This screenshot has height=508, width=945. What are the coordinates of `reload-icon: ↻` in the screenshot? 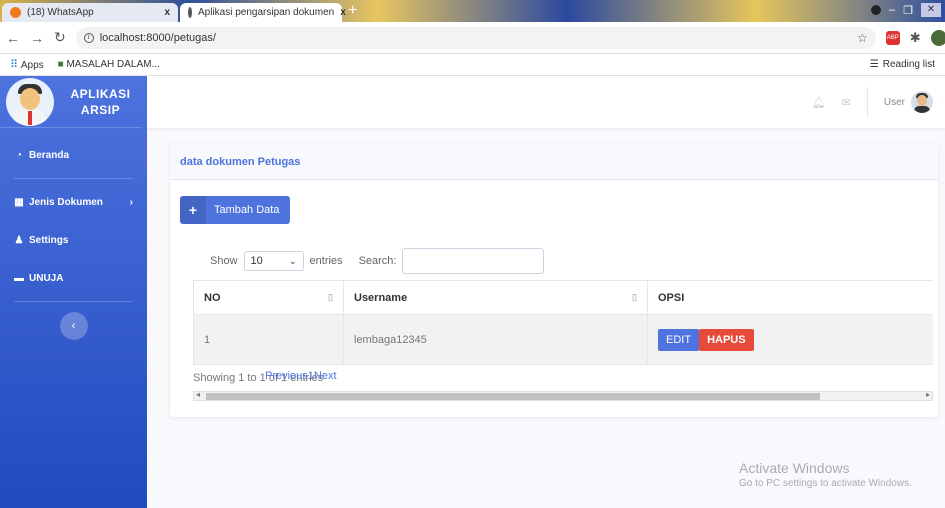 It's located at (60, 37).